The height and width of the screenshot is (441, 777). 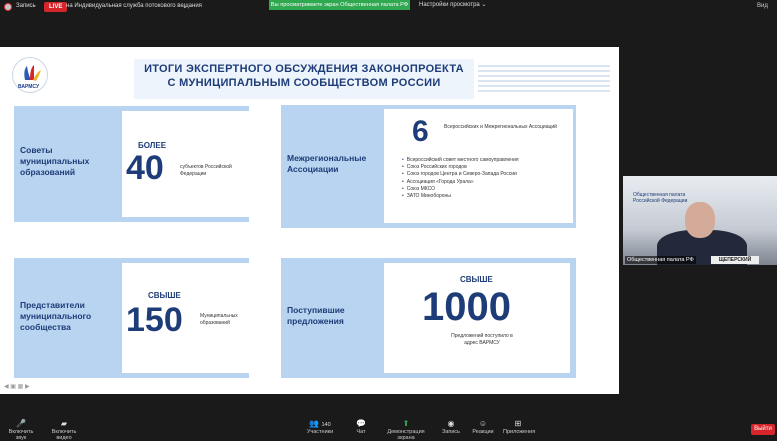 I want to click on reactions-icon: ☺, so click(x=483, y=423).